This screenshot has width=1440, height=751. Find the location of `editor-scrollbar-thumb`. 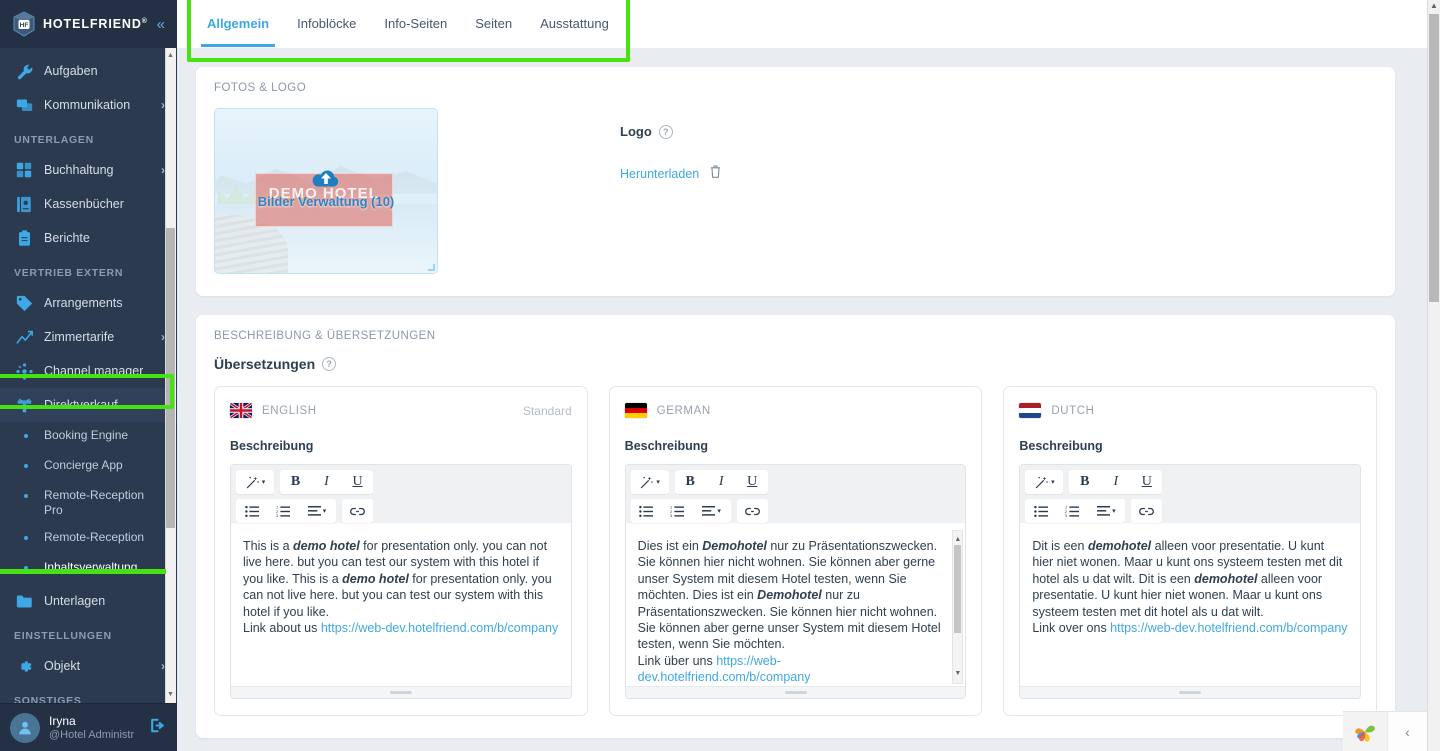

editor-scrollbar-thumb is located at coordinates (958, 589).